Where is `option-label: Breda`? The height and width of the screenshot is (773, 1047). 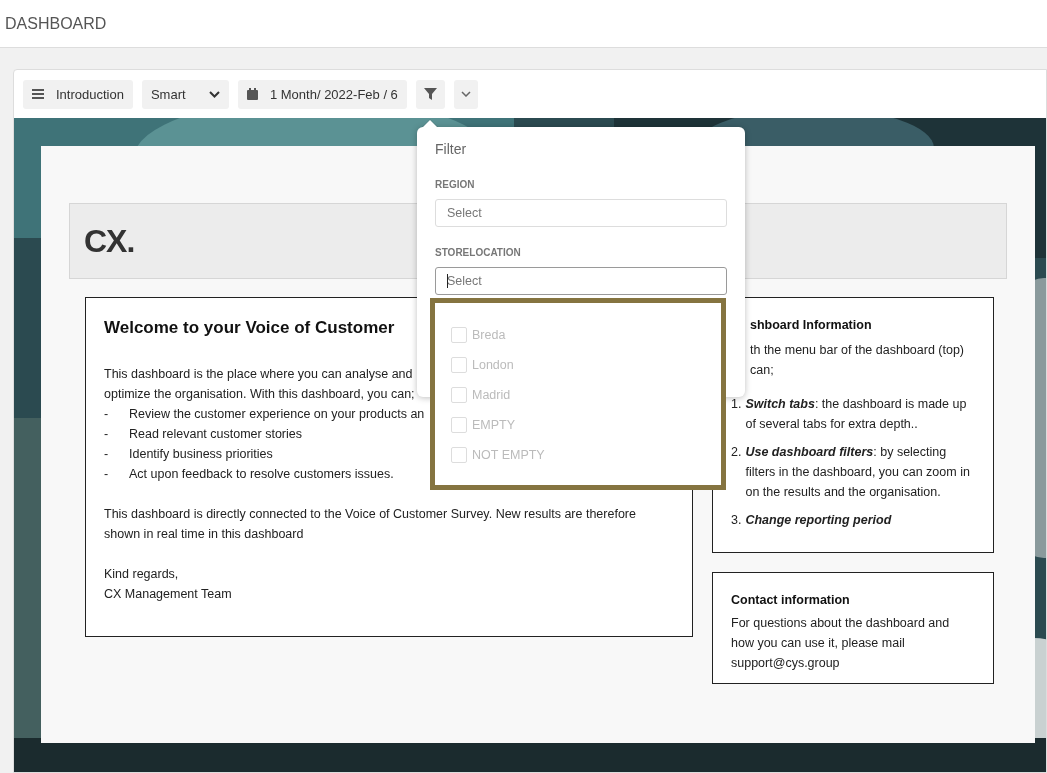
option-label: Breda is located at coordinates (489, 335).